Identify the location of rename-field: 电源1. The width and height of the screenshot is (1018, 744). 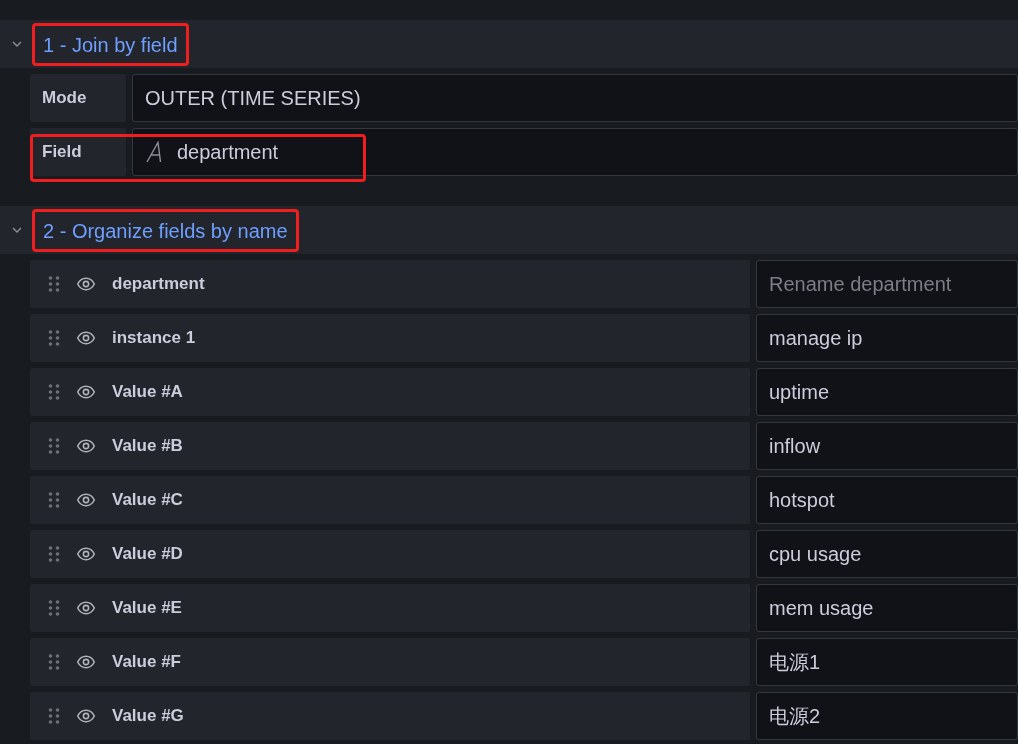
(887, 662).